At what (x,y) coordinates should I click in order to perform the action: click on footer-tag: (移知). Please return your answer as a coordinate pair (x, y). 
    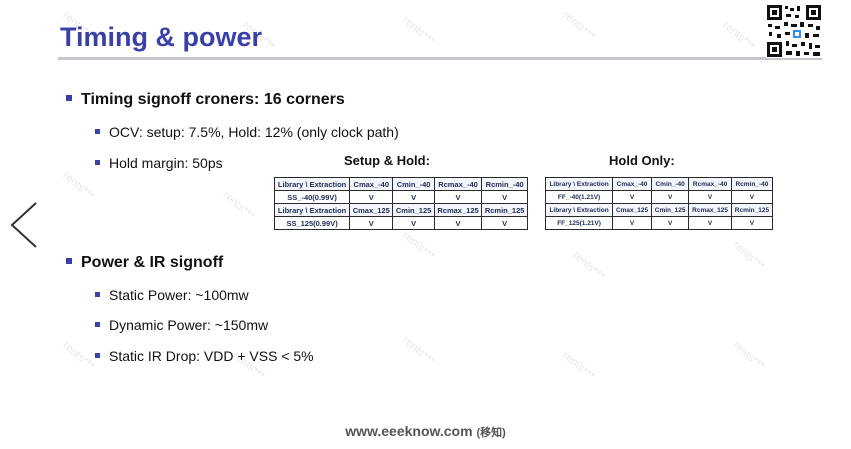
    Looking at the image, I should click on (491, 433).